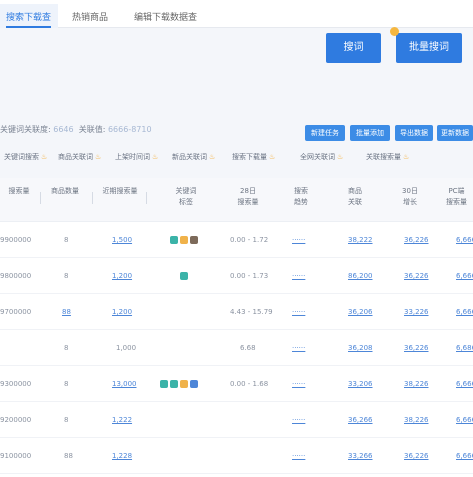  Describe the element at coordinates (360, 456) in the screenshot. I see `cell-relation: 33,266` at that location.